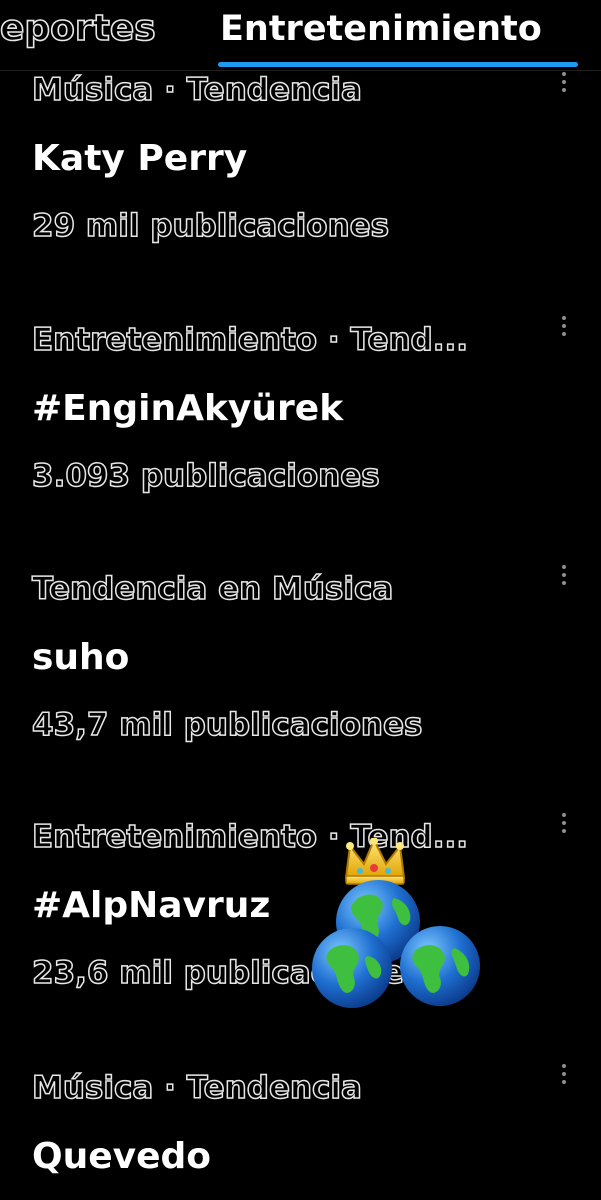 Image resolution: width=601 pixels, height=1200 pixels. What do you see at coordinates (122, 1156) in the screenshot?
I see `trend-name: Quevedo` at bounding box center [122, 1156].